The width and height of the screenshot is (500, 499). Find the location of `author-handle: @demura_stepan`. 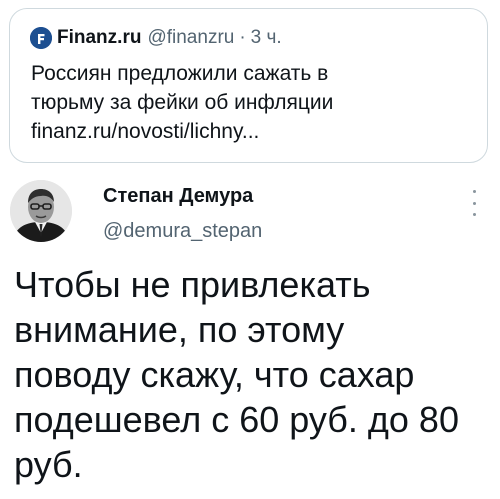

author-handle: @demura_stepan is located at coordinates (182, 231).